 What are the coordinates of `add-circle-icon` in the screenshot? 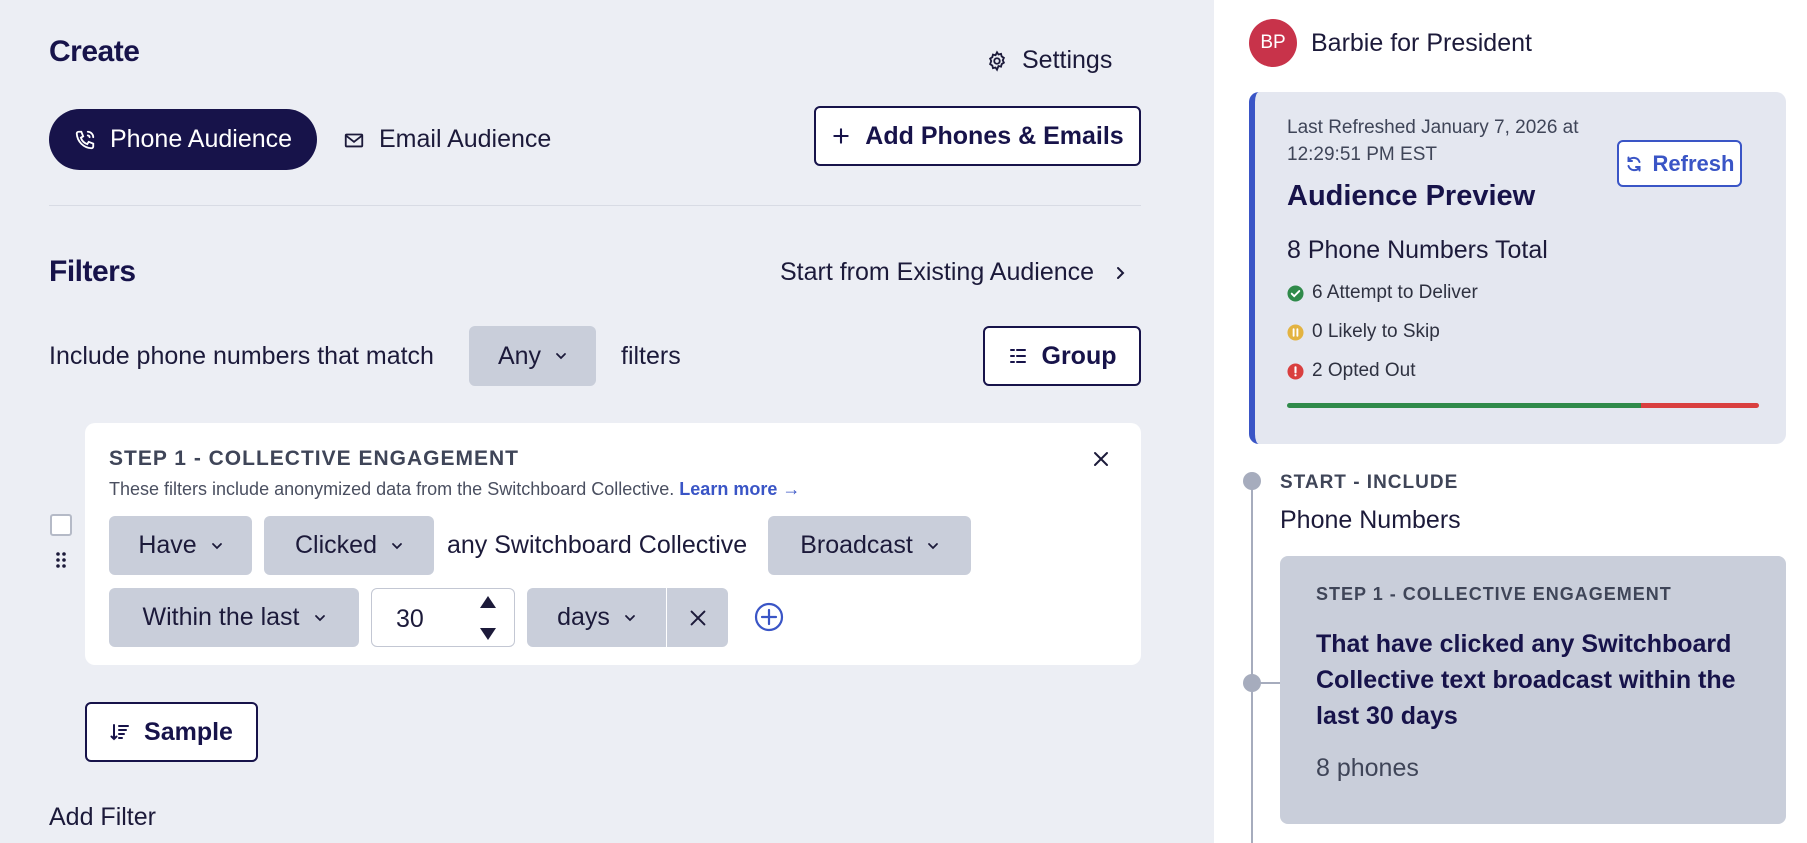 It's located at (769, 617).